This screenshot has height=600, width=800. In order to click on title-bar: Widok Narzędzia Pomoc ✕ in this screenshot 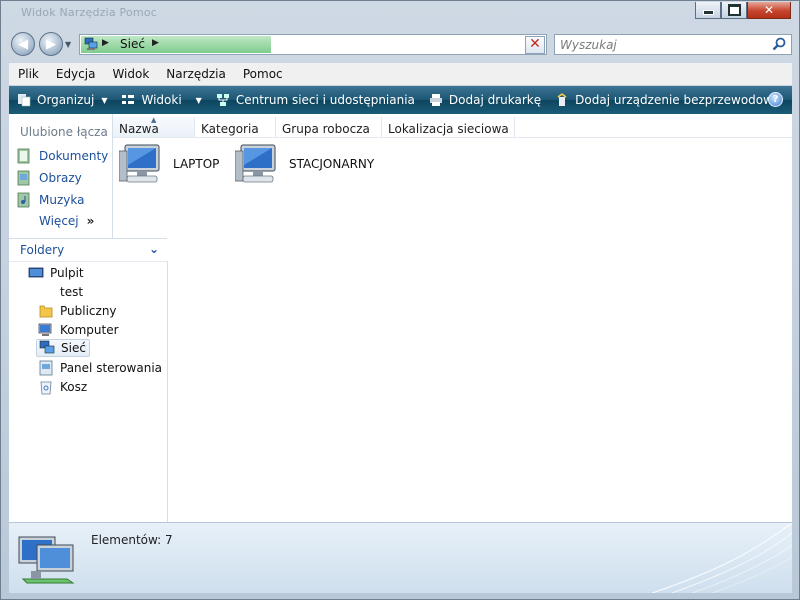, I will do `click(400, 15)`.